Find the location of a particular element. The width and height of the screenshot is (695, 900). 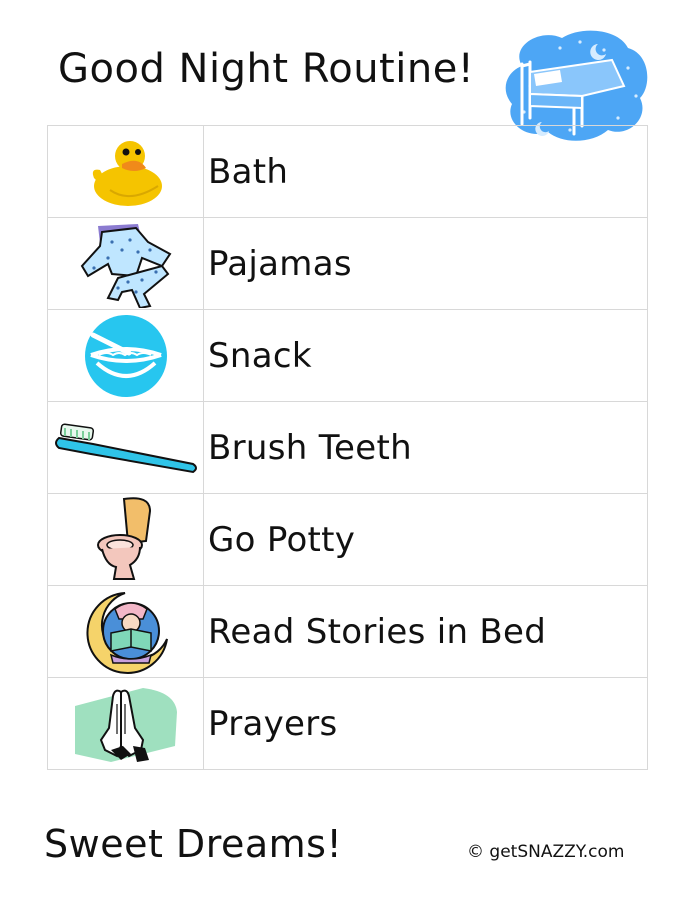

step-label: Snack is located at coordinates (425, 355).